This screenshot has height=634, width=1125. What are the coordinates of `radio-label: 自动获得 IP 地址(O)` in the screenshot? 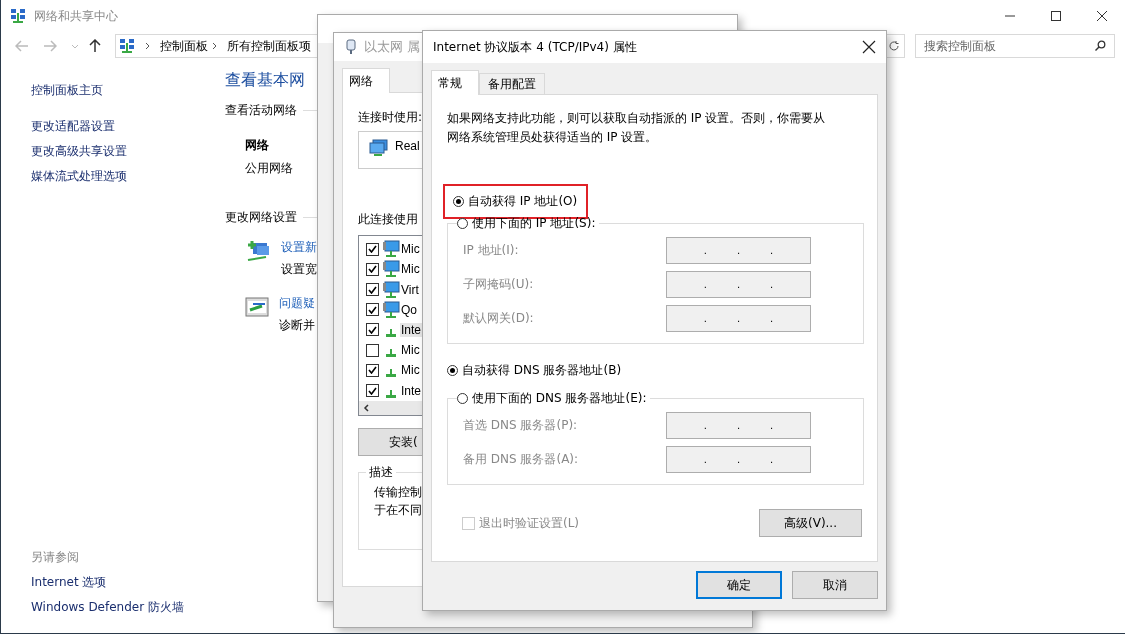 It's located at (523, 201).